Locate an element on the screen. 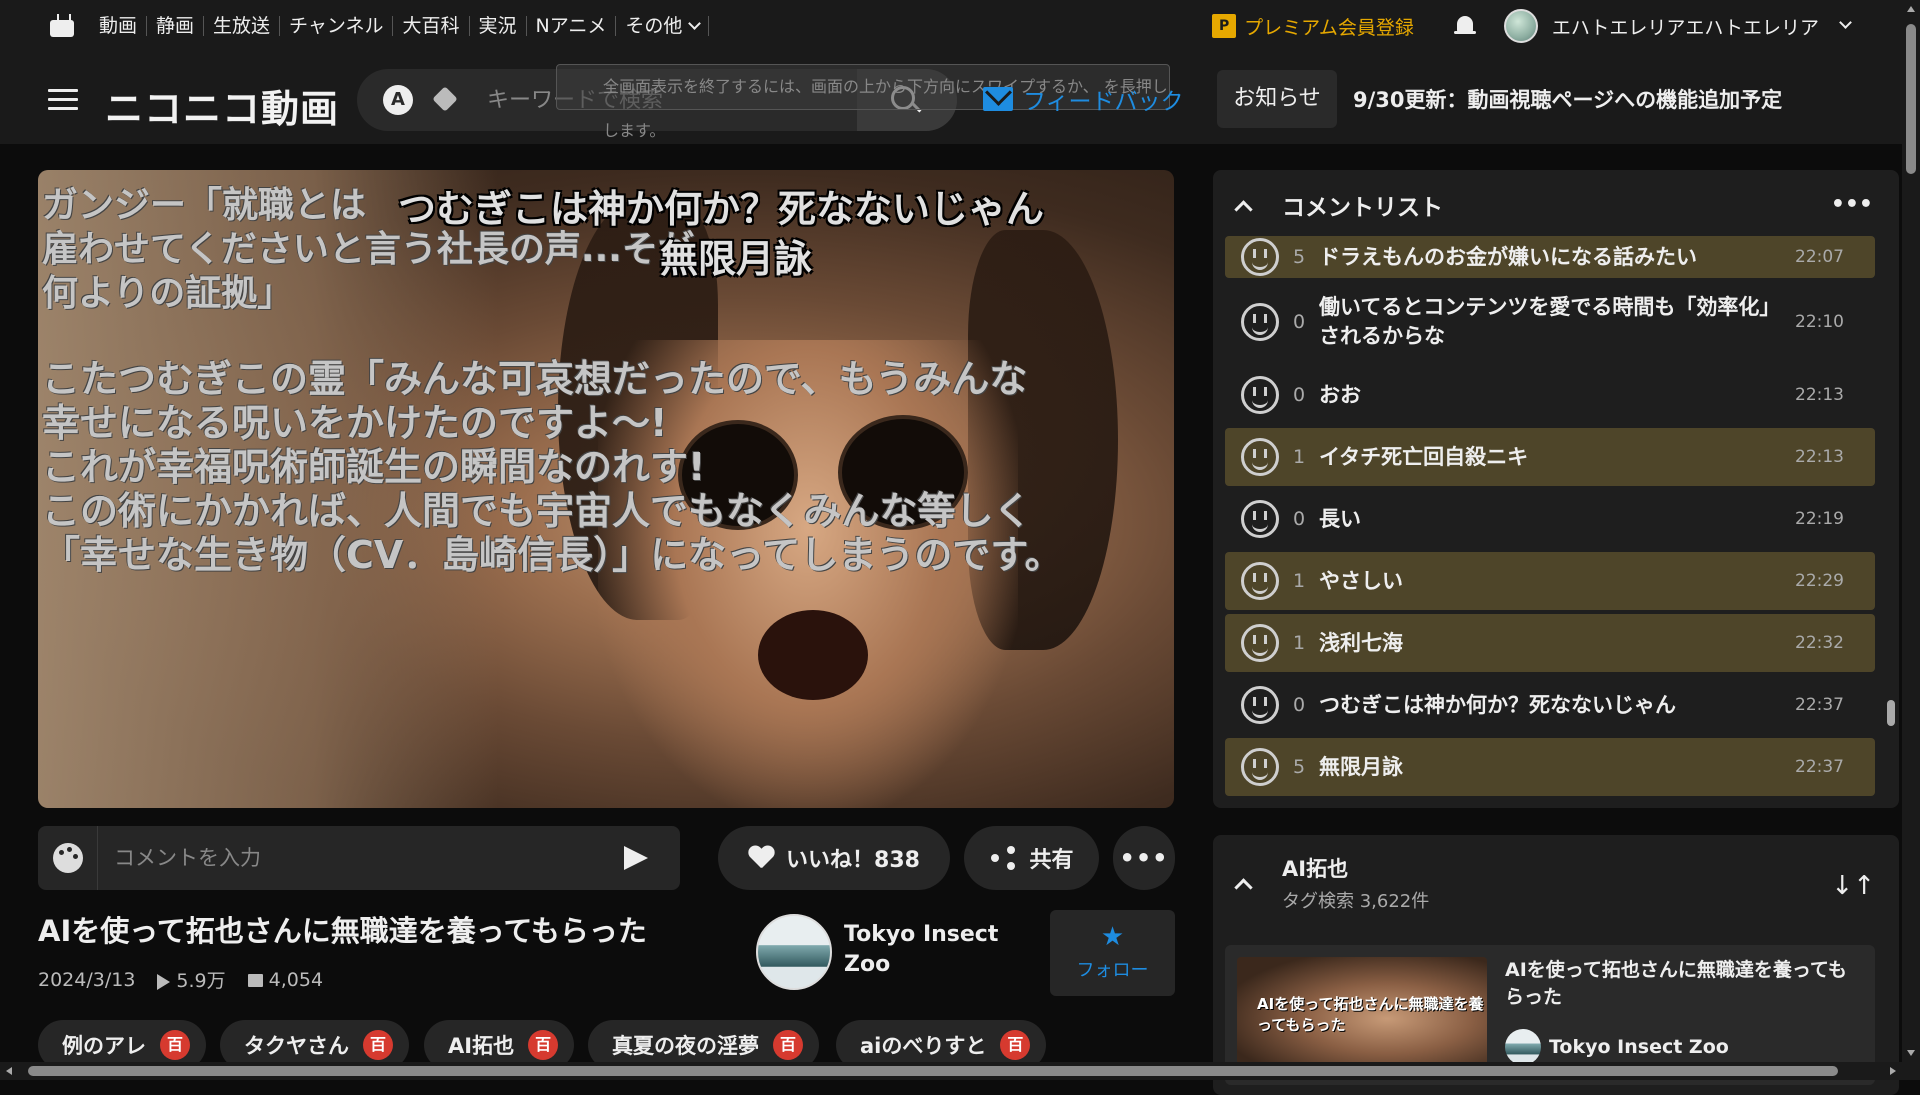 This screenshot has height=1095, width=1920. premium-icon: P is located at coordinates (1224, 26).